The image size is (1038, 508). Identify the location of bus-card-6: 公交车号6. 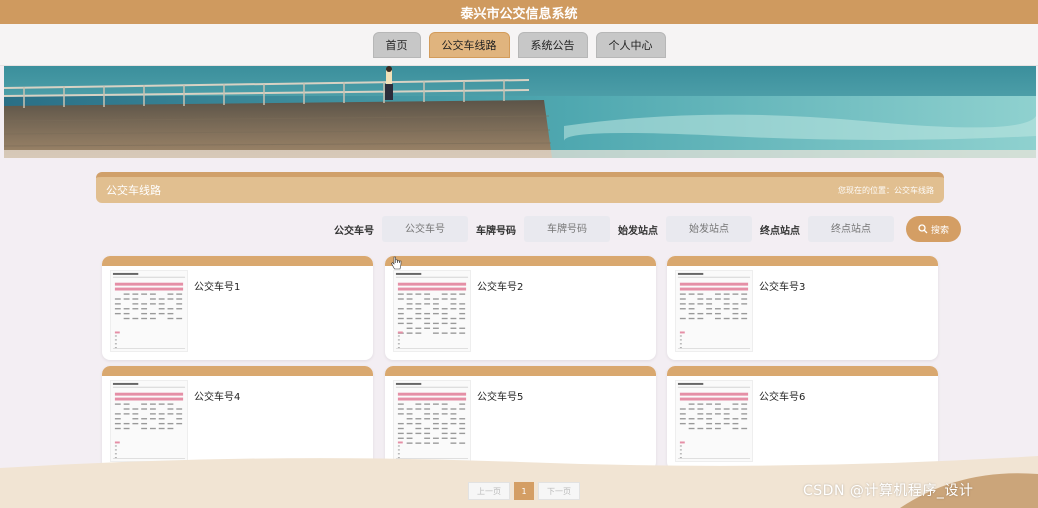
(802, 418).